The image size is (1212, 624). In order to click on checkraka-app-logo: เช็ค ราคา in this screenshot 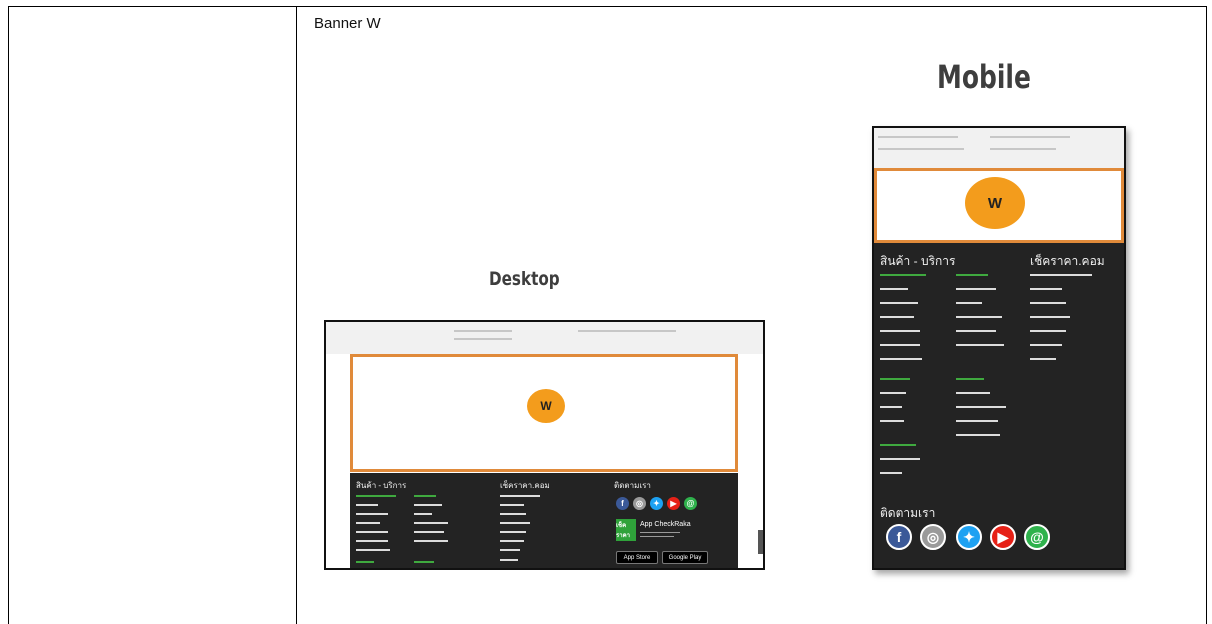, I will do `click(626, 530)`.